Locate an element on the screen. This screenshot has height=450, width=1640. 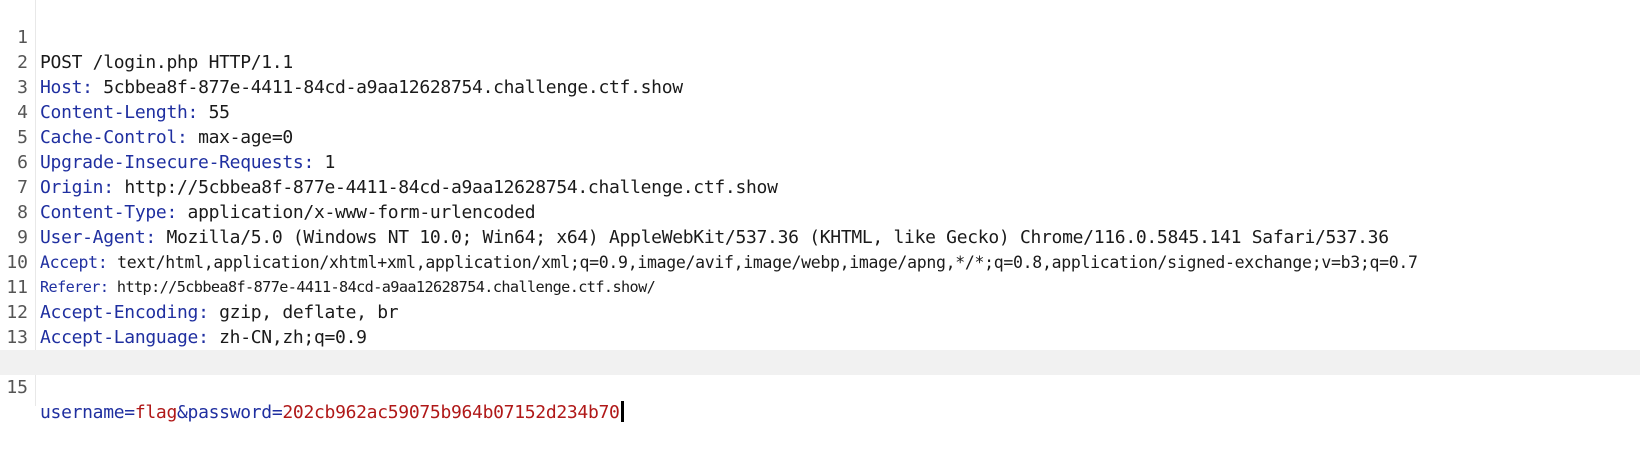
param-value: 202cb962ac59075b964b07152d234b70 is located at coordinates (451, 412).